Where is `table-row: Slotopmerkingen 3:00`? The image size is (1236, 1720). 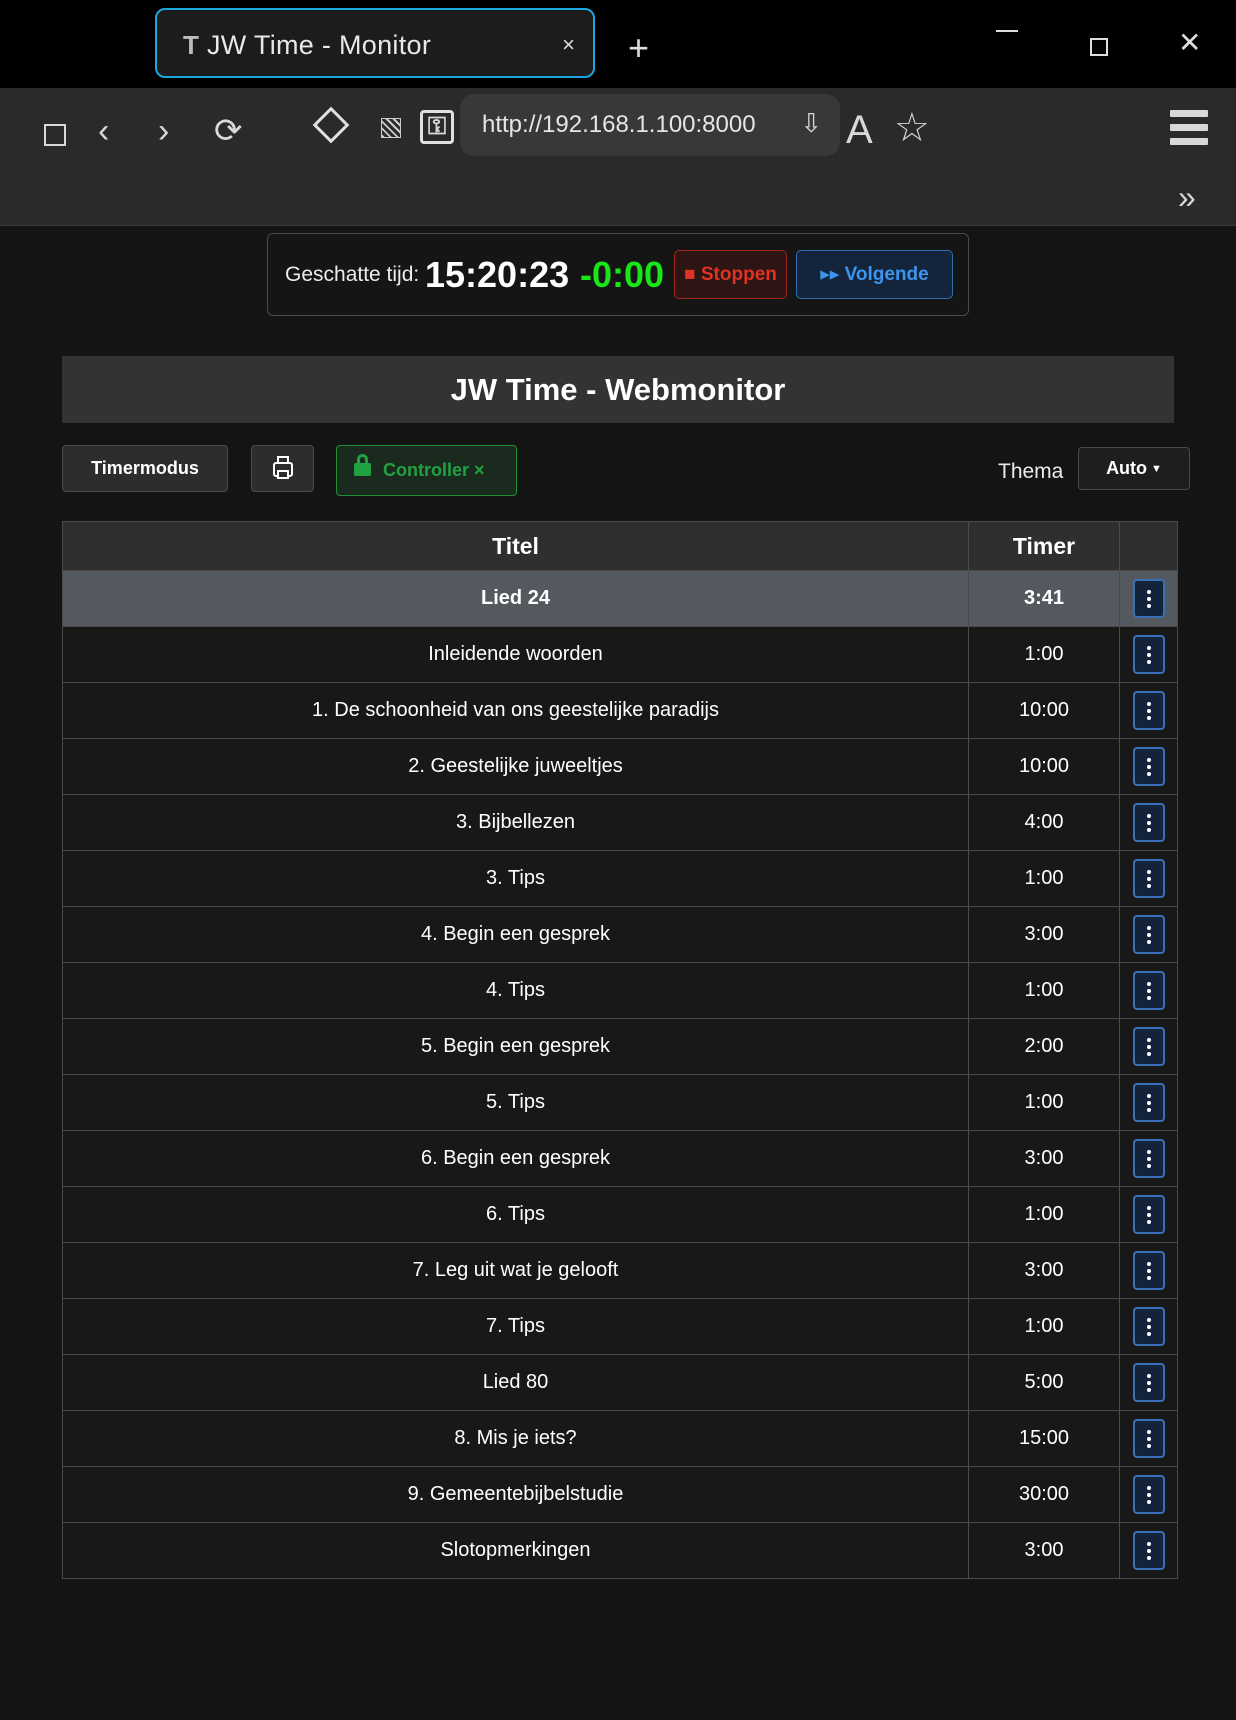
table-row: Slotopmerkingen 3:00 is located at coordinates (620, 1550).